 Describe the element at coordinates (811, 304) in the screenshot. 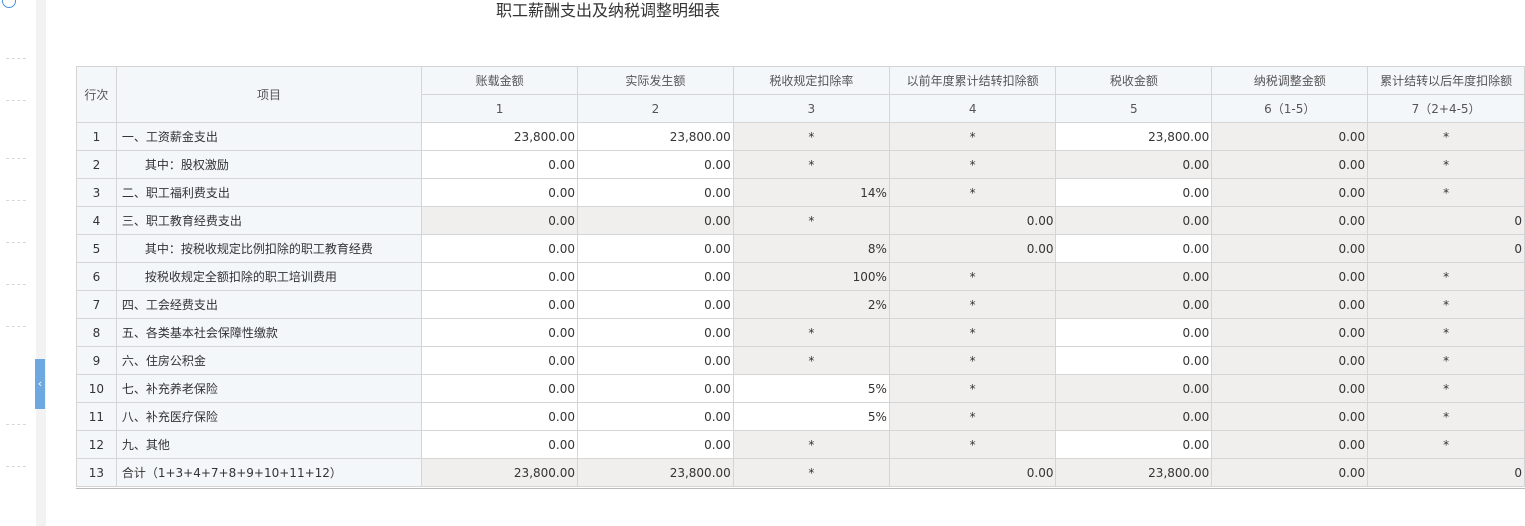

I see `table-cell: 2%` at that location.